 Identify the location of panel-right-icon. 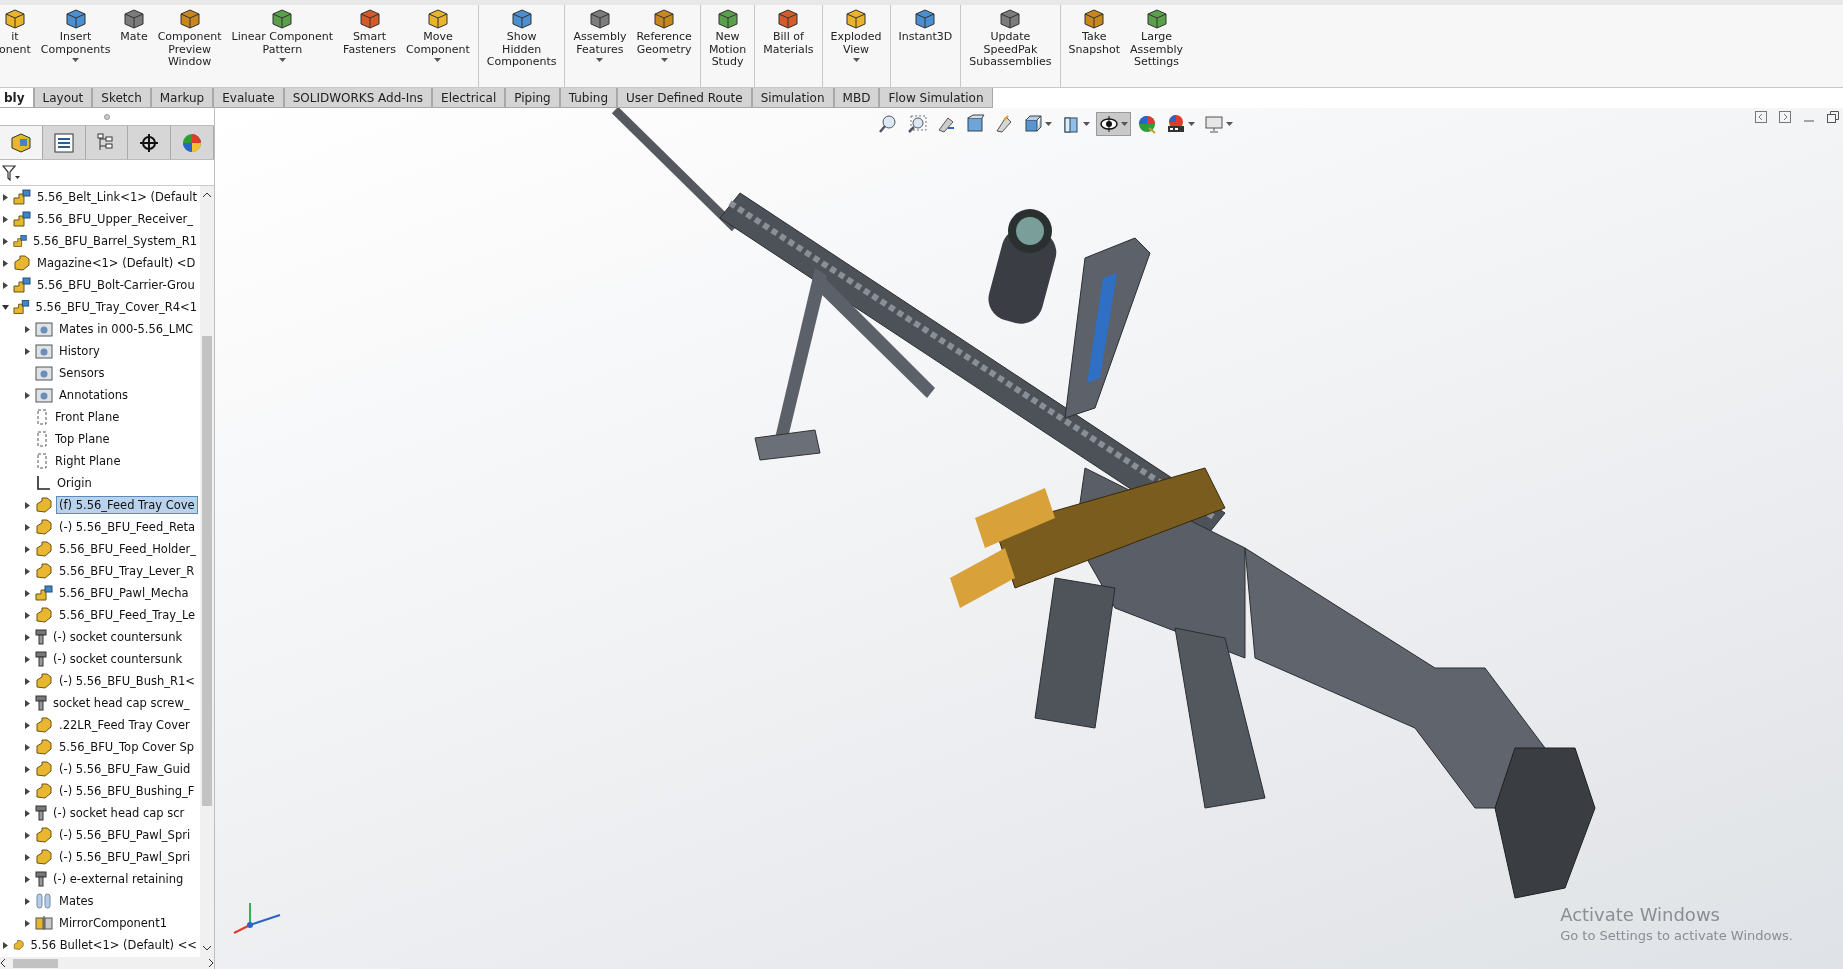
(1785, 117).